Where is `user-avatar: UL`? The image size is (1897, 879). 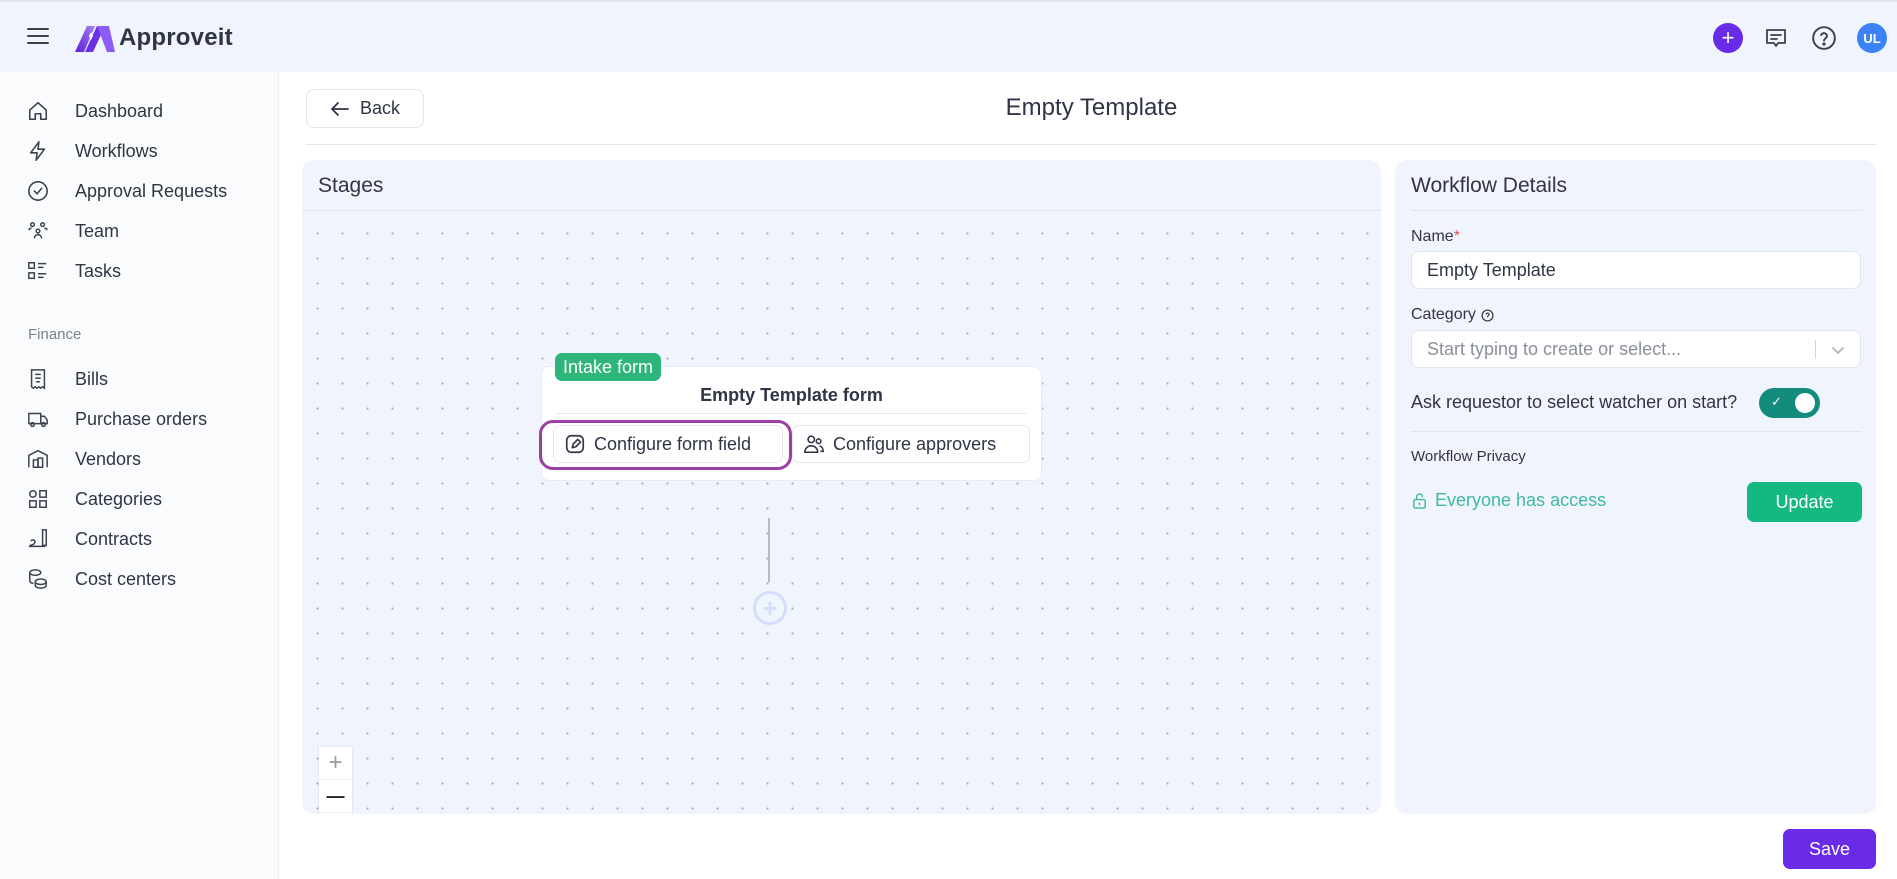
user-avatar: UL is located at coordinates (1872, 38).